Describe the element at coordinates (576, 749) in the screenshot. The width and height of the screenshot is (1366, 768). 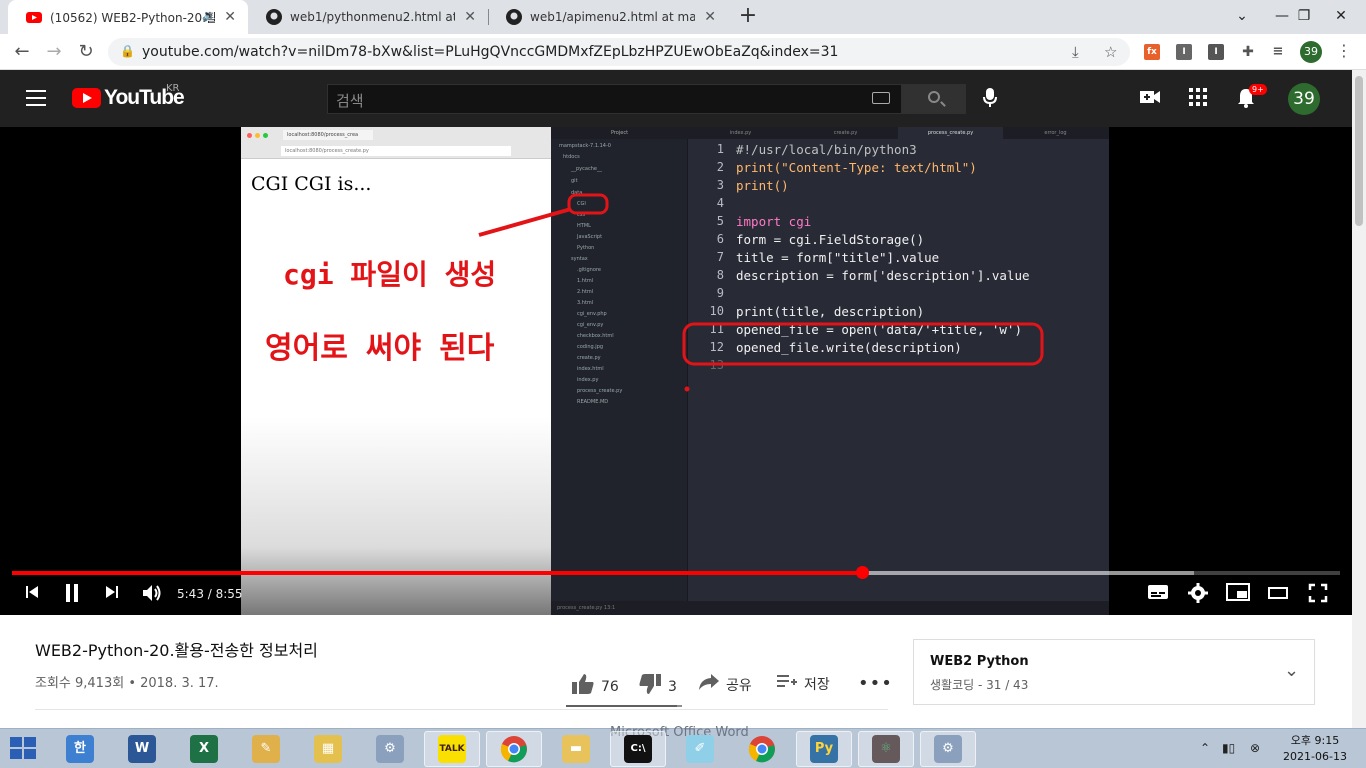
I see `folder-icon: ▬` at that location.